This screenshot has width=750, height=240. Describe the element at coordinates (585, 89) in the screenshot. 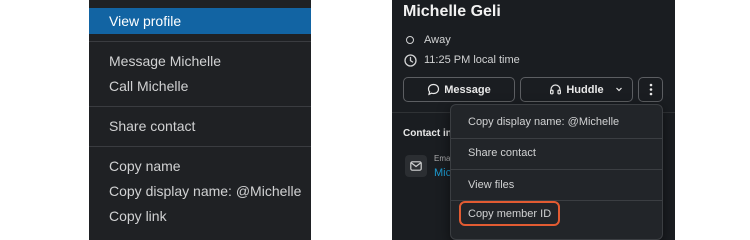

I see `huddle-button-label: Huddle` at that location.